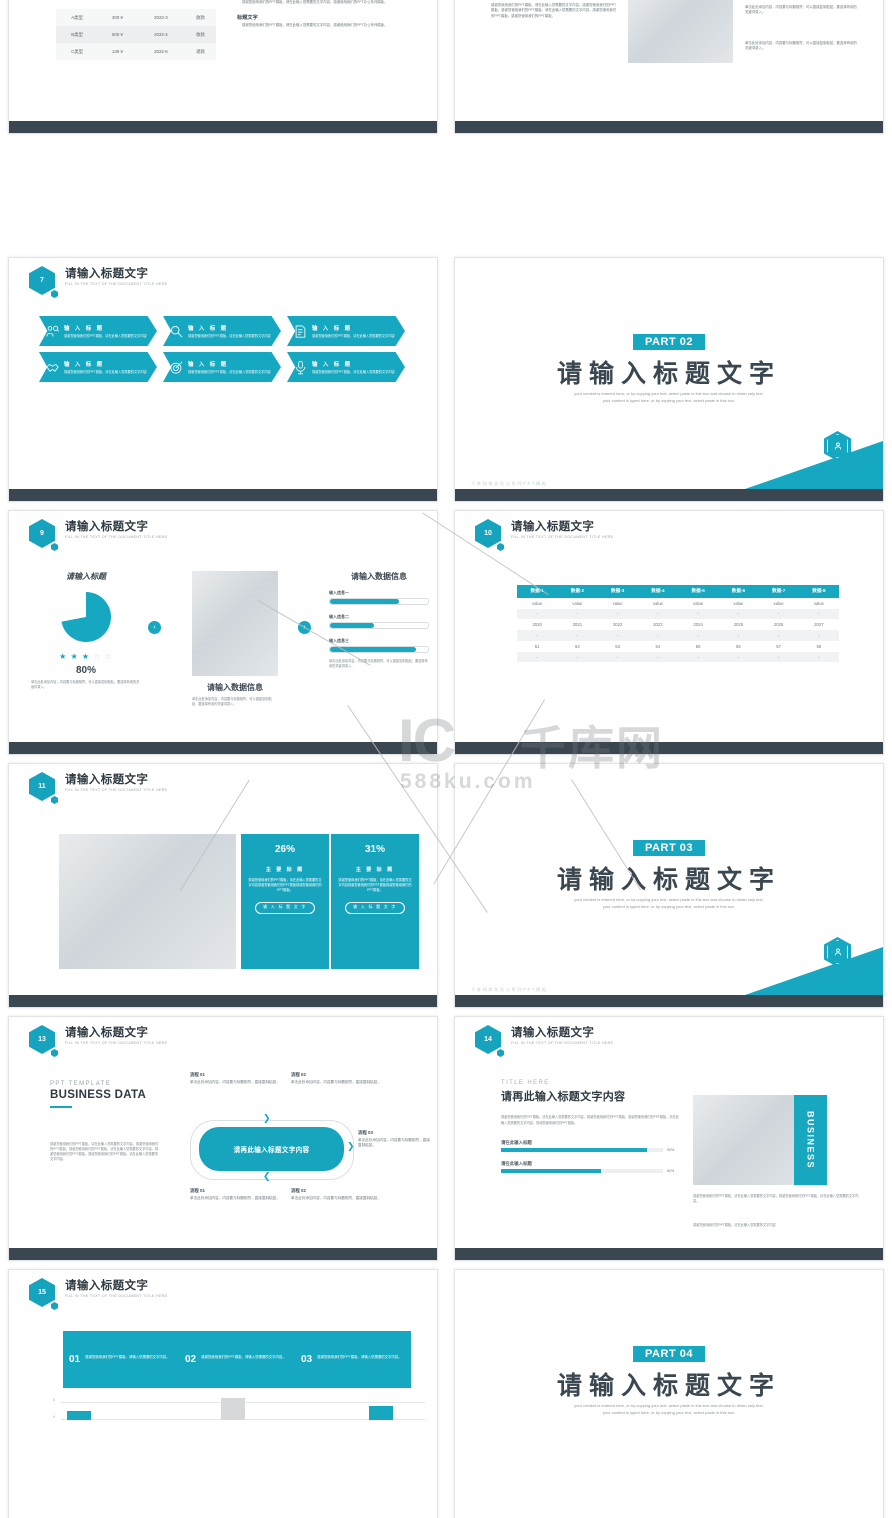  What do you see at coordinates (154, 627) in the screenshot?
I see `prev-button: ‹` at bounding box center [154, 627].